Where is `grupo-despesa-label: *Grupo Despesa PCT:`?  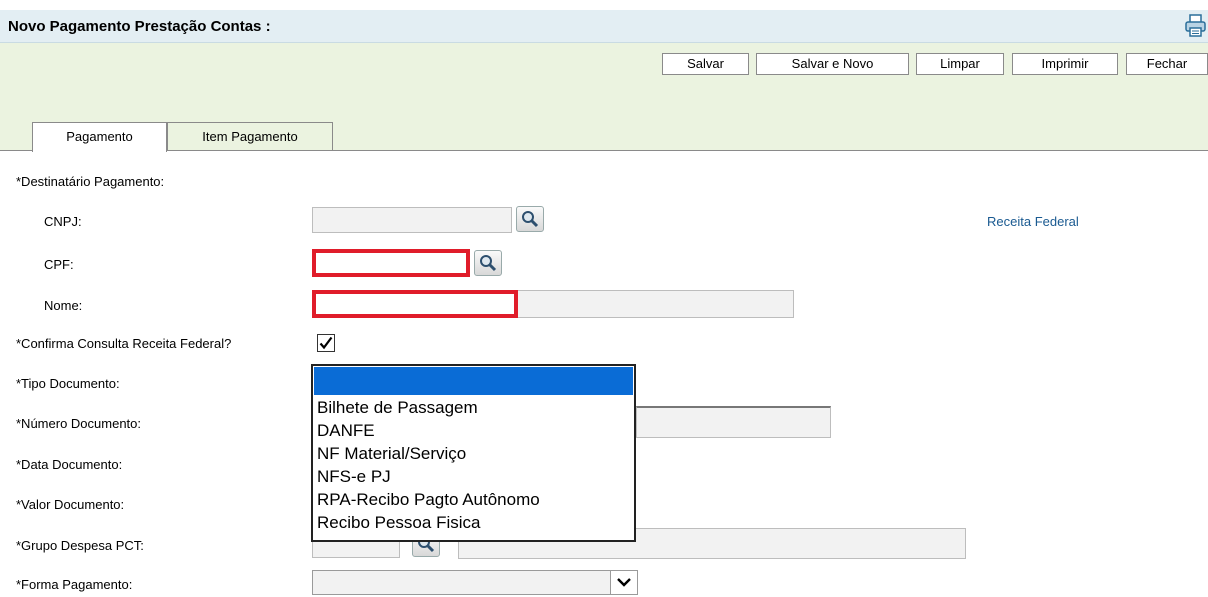 grupo-despesa-label: *Grupo Despesa PCT: is located at coordinates (80, 545).